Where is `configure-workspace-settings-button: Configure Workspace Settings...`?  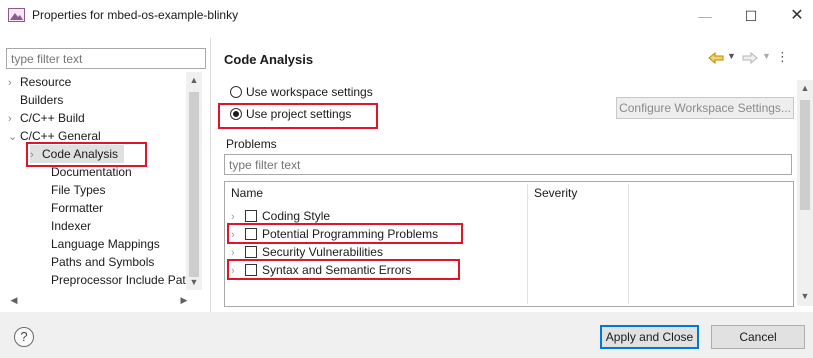
configure-workspace-settings-button: Configure Workspace Settings... is located at coordinates (705, 108).